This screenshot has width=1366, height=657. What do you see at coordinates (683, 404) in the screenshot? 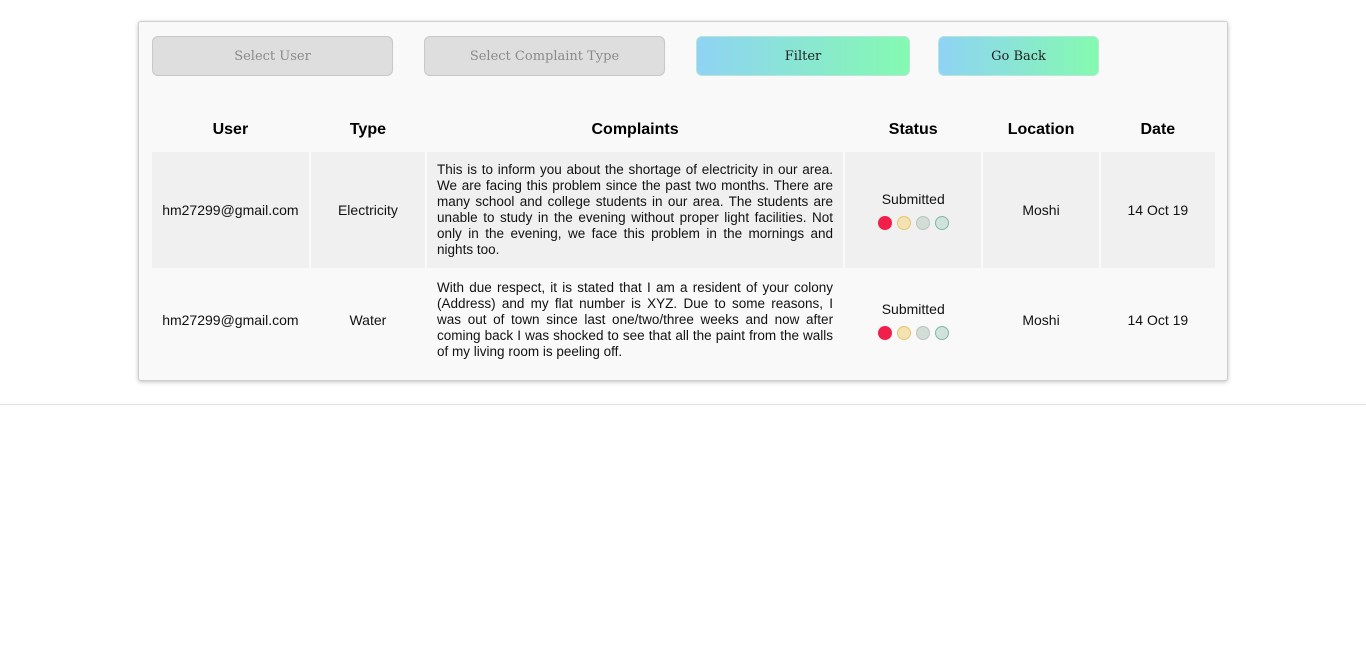
I see `page-divider` at bounding box center [683, 404].